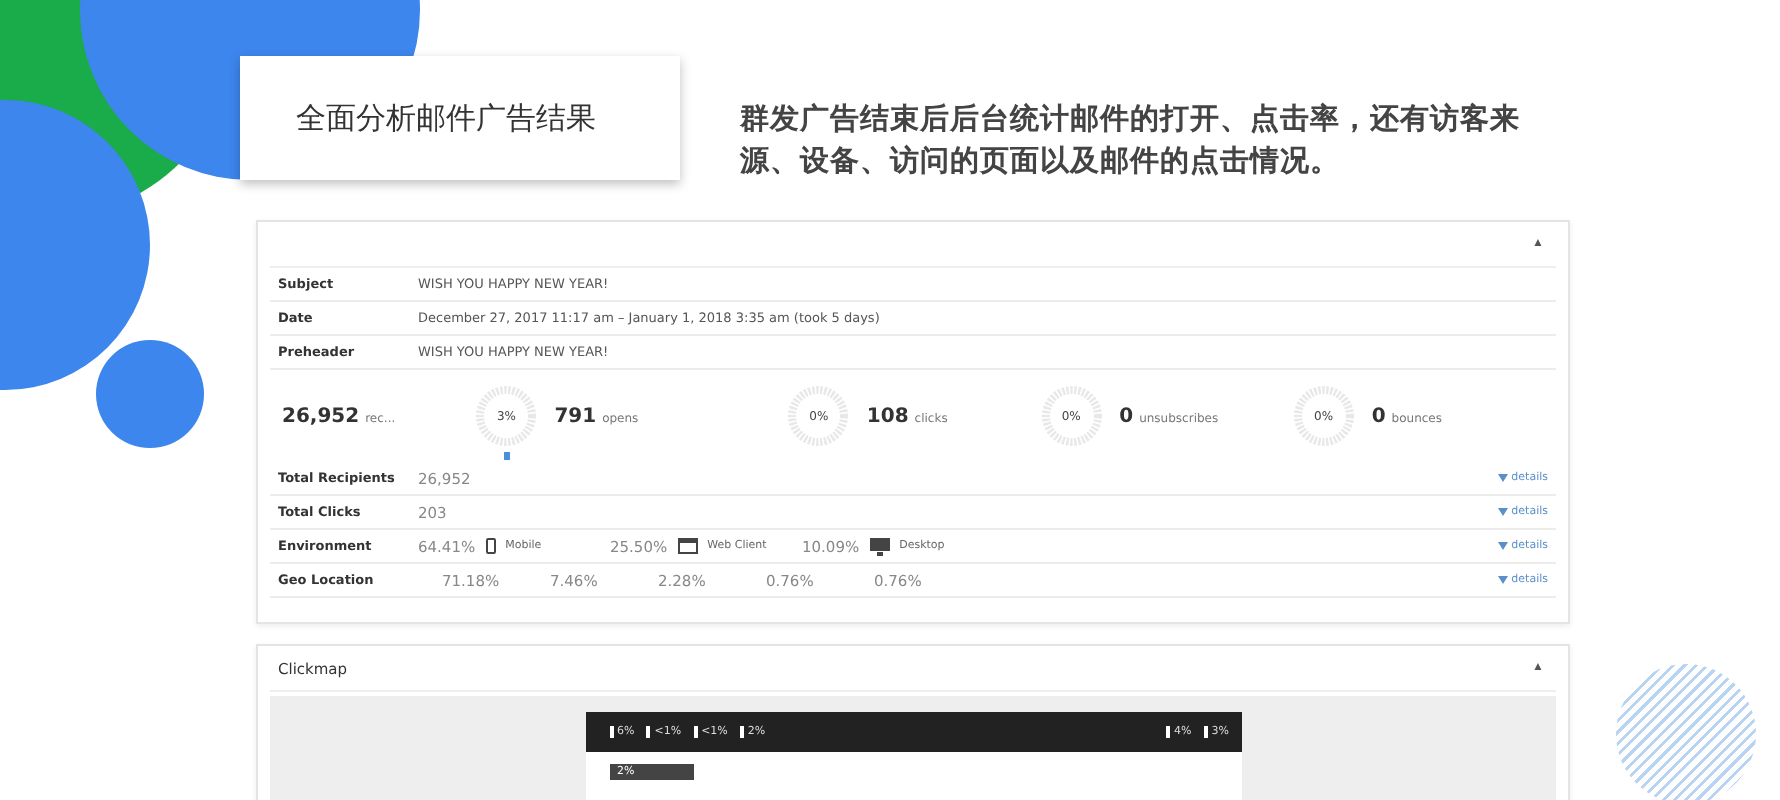  What do you see at coordinates (1131, 141) in the screenshot?
I see `description-text: 群发广告结束后后台统计邮件的打开、点击率，还有访客来源、设备、访问的页面以及邮件的点击情况。` at bounding box center [1131, 141].